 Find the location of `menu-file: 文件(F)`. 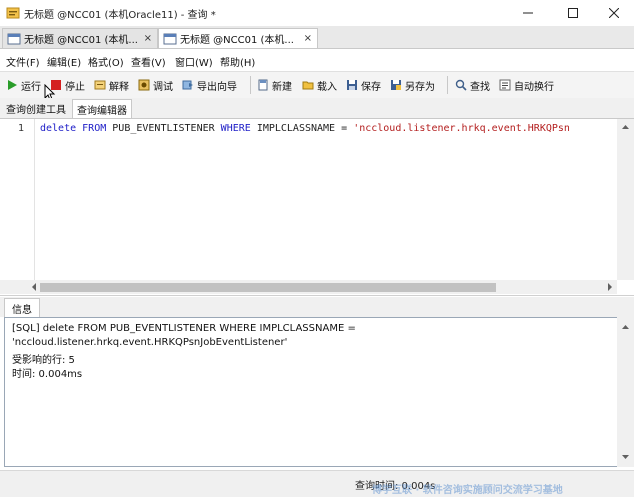

menu-file: 文件(F) is located at coordinates (23, 61).